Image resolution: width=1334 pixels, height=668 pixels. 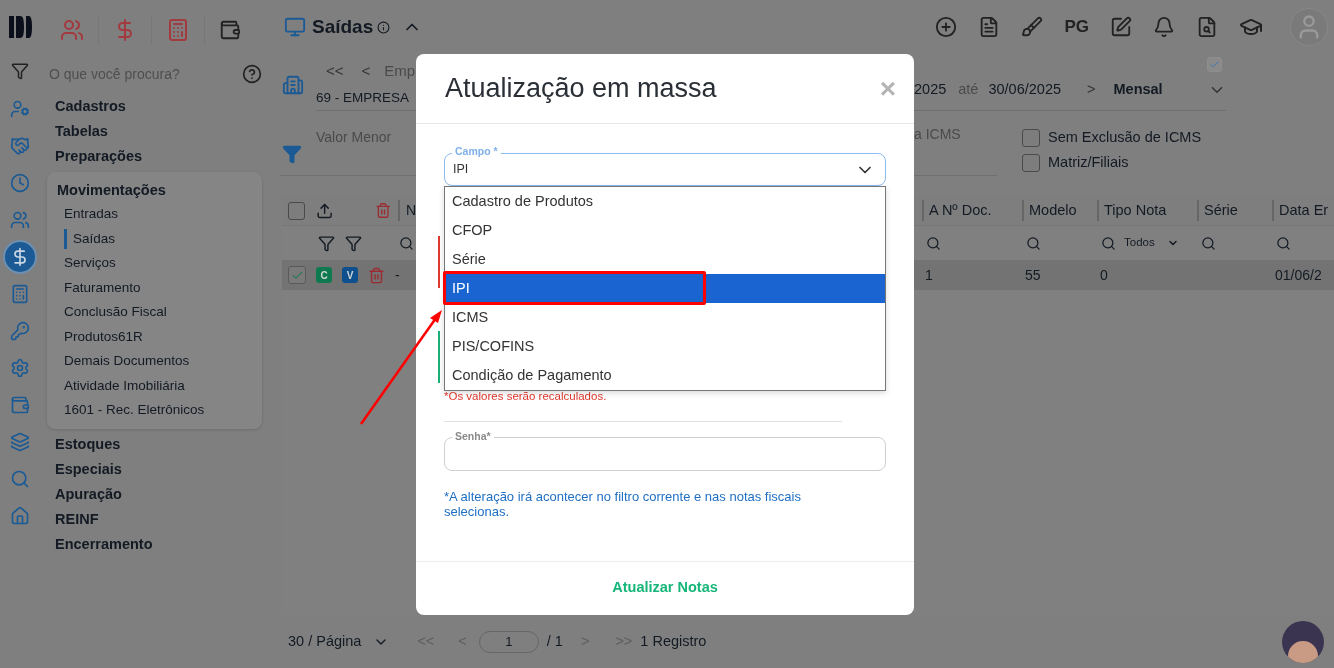 I want to click on trash-icon, so click(x=382, y=210).